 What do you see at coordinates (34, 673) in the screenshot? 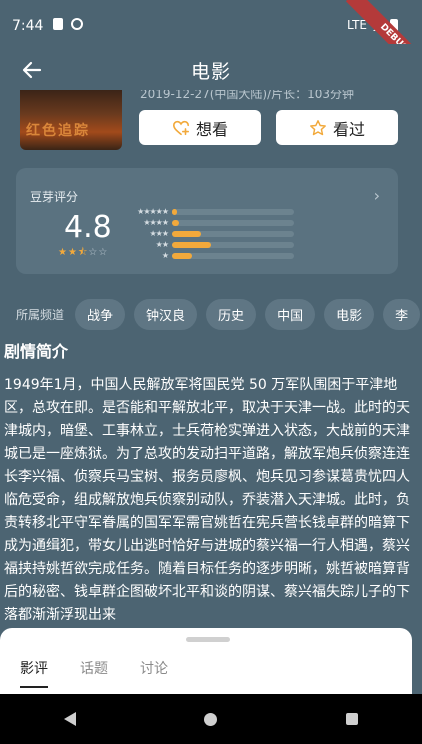
I see `tab-reviews: 影评` at bounding box center [34, 673].